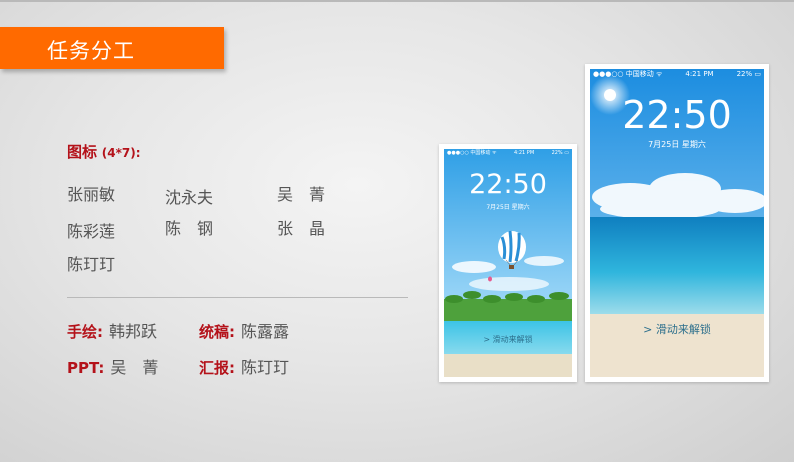 Image resolution: width=794 pixels, height=462 pixels. Describe the element at coordinates (189, 228) in the screenshot. I see `member-name: 陈 钢` at that location.